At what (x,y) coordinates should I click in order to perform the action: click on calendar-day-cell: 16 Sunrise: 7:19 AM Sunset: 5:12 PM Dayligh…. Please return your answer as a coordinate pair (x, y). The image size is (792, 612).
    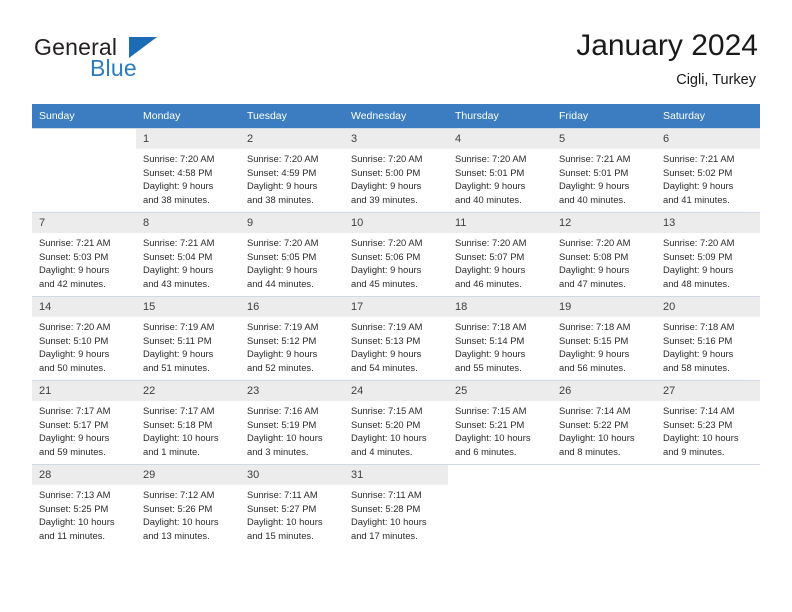
    Looking at the image, I should click on (292, 338).